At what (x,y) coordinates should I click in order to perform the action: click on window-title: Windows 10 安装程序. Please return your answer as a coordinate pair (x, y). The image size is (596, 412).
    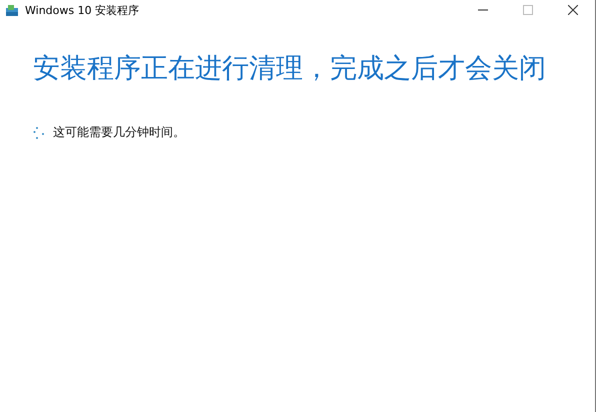
    Looking at the image, I should click on (82, 10).